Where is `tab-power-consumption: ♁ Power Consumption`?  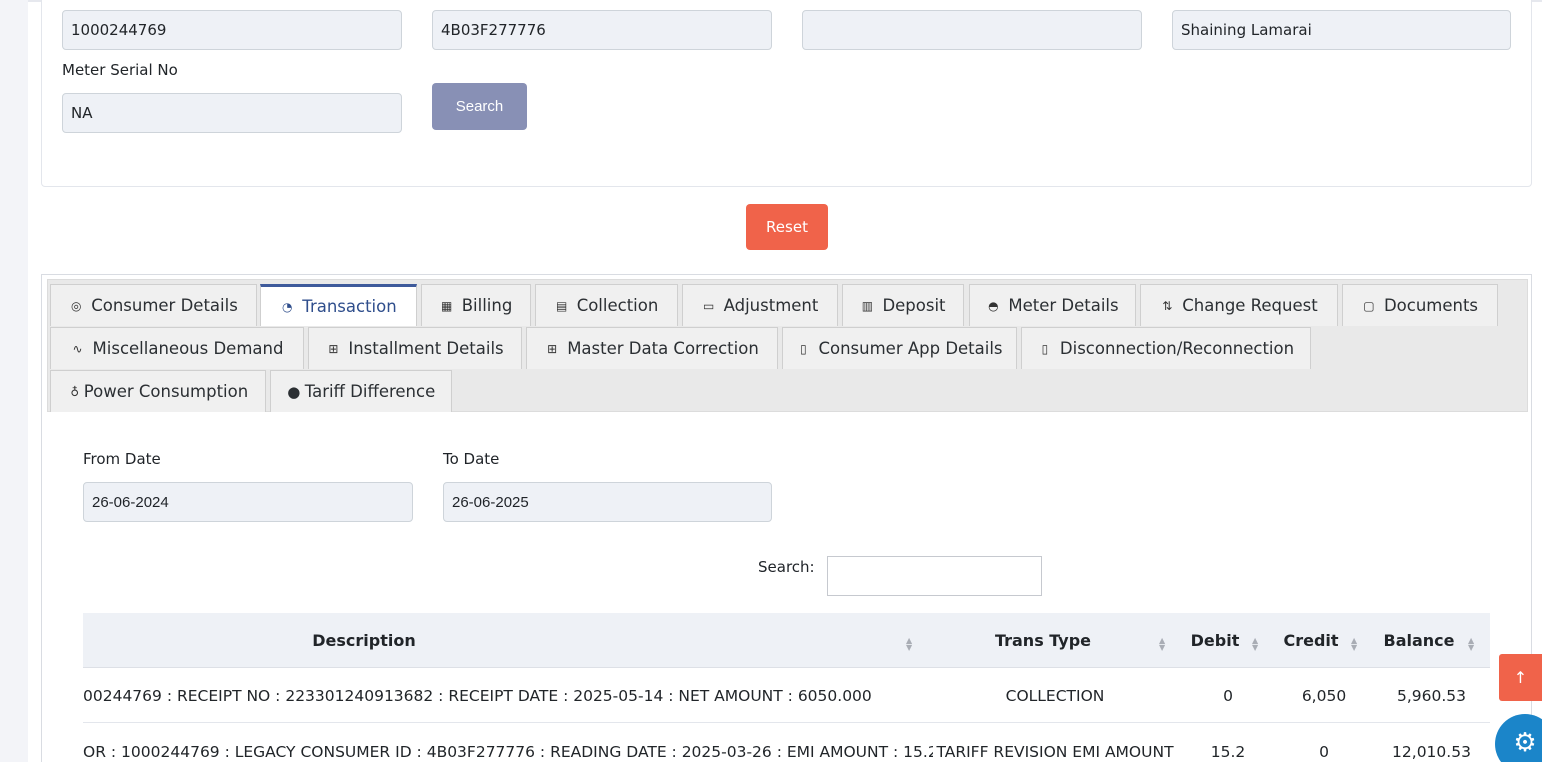 tab-power-consumption: ♁ Power Consumption is located at coordinates (158, 391).